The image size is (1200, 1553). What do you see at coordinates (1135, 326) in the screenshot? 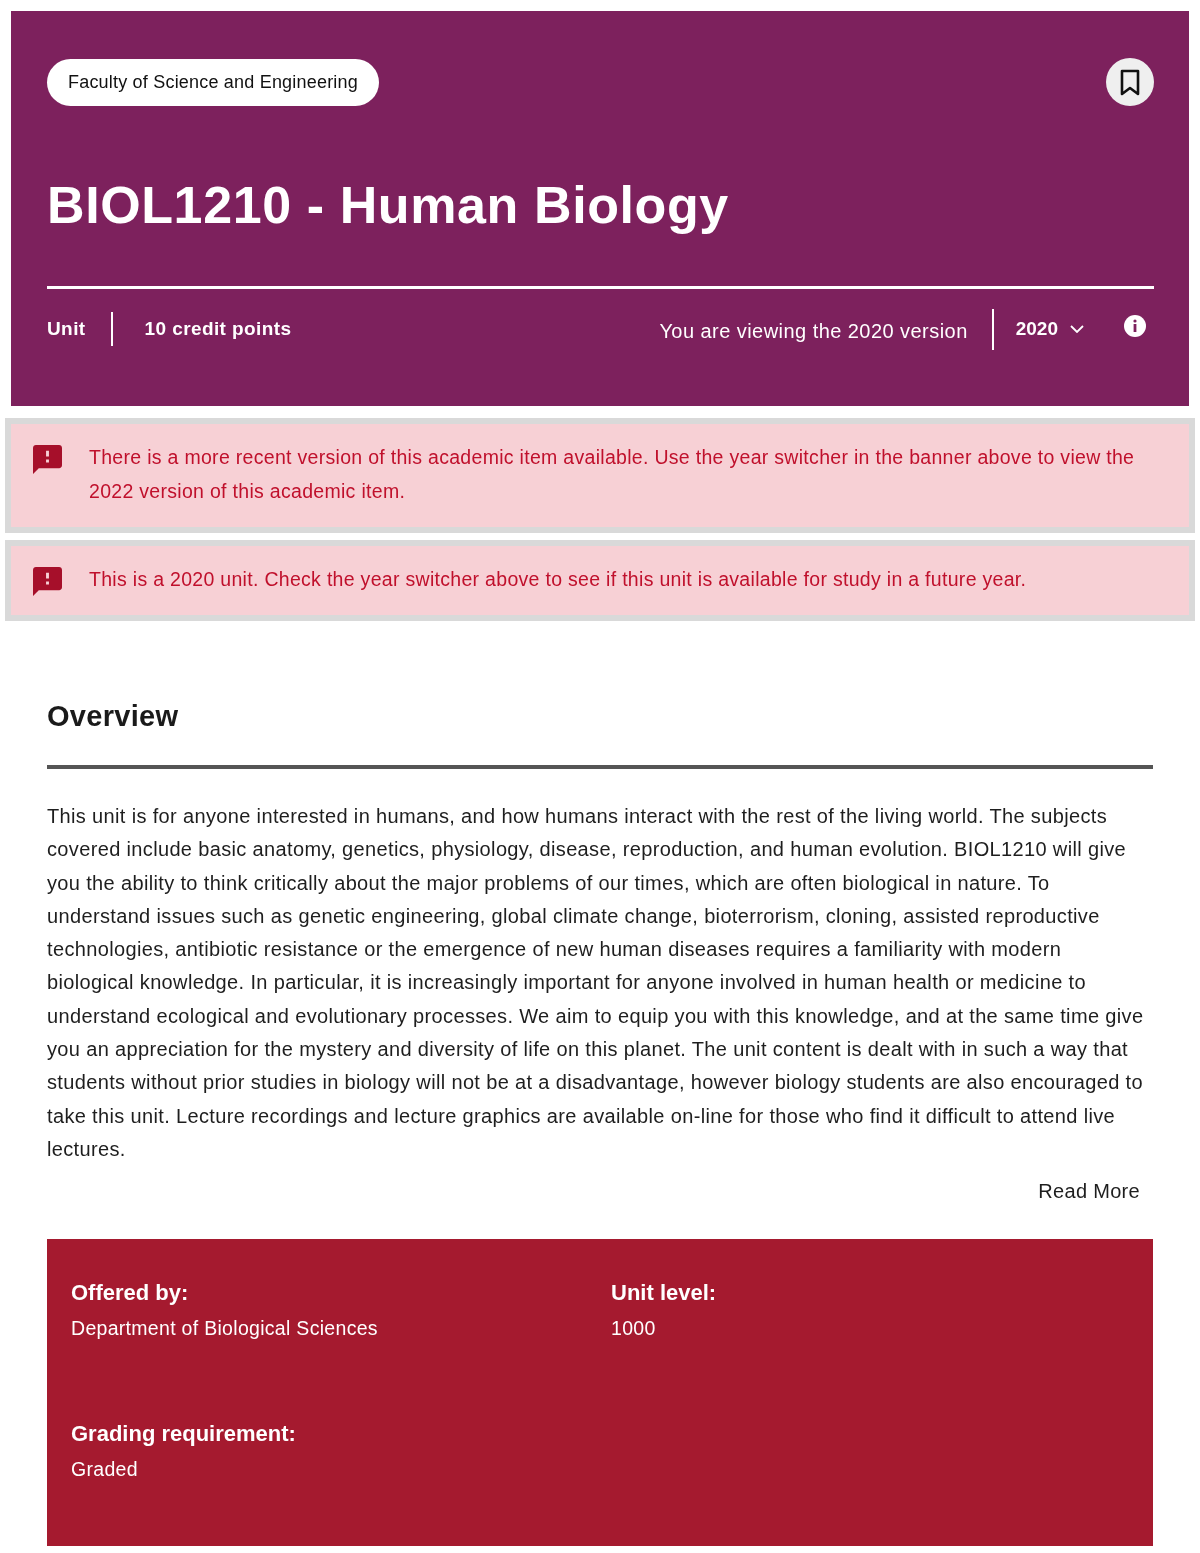
I see `info-icon` at bounding box center [1135, 326].